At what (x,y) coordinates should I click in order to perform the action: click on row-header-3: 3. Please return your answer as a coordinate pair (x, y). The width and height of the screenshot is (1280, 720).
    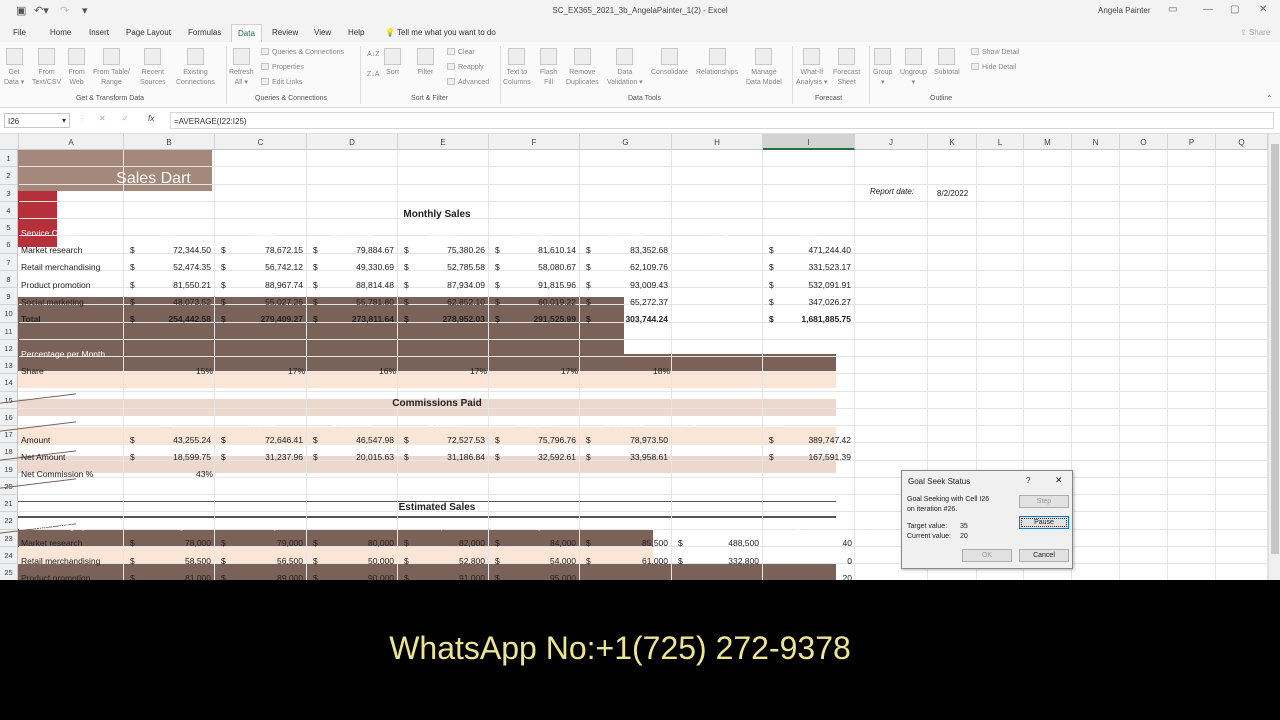
    Looking at the image, I should click on (9, 193).